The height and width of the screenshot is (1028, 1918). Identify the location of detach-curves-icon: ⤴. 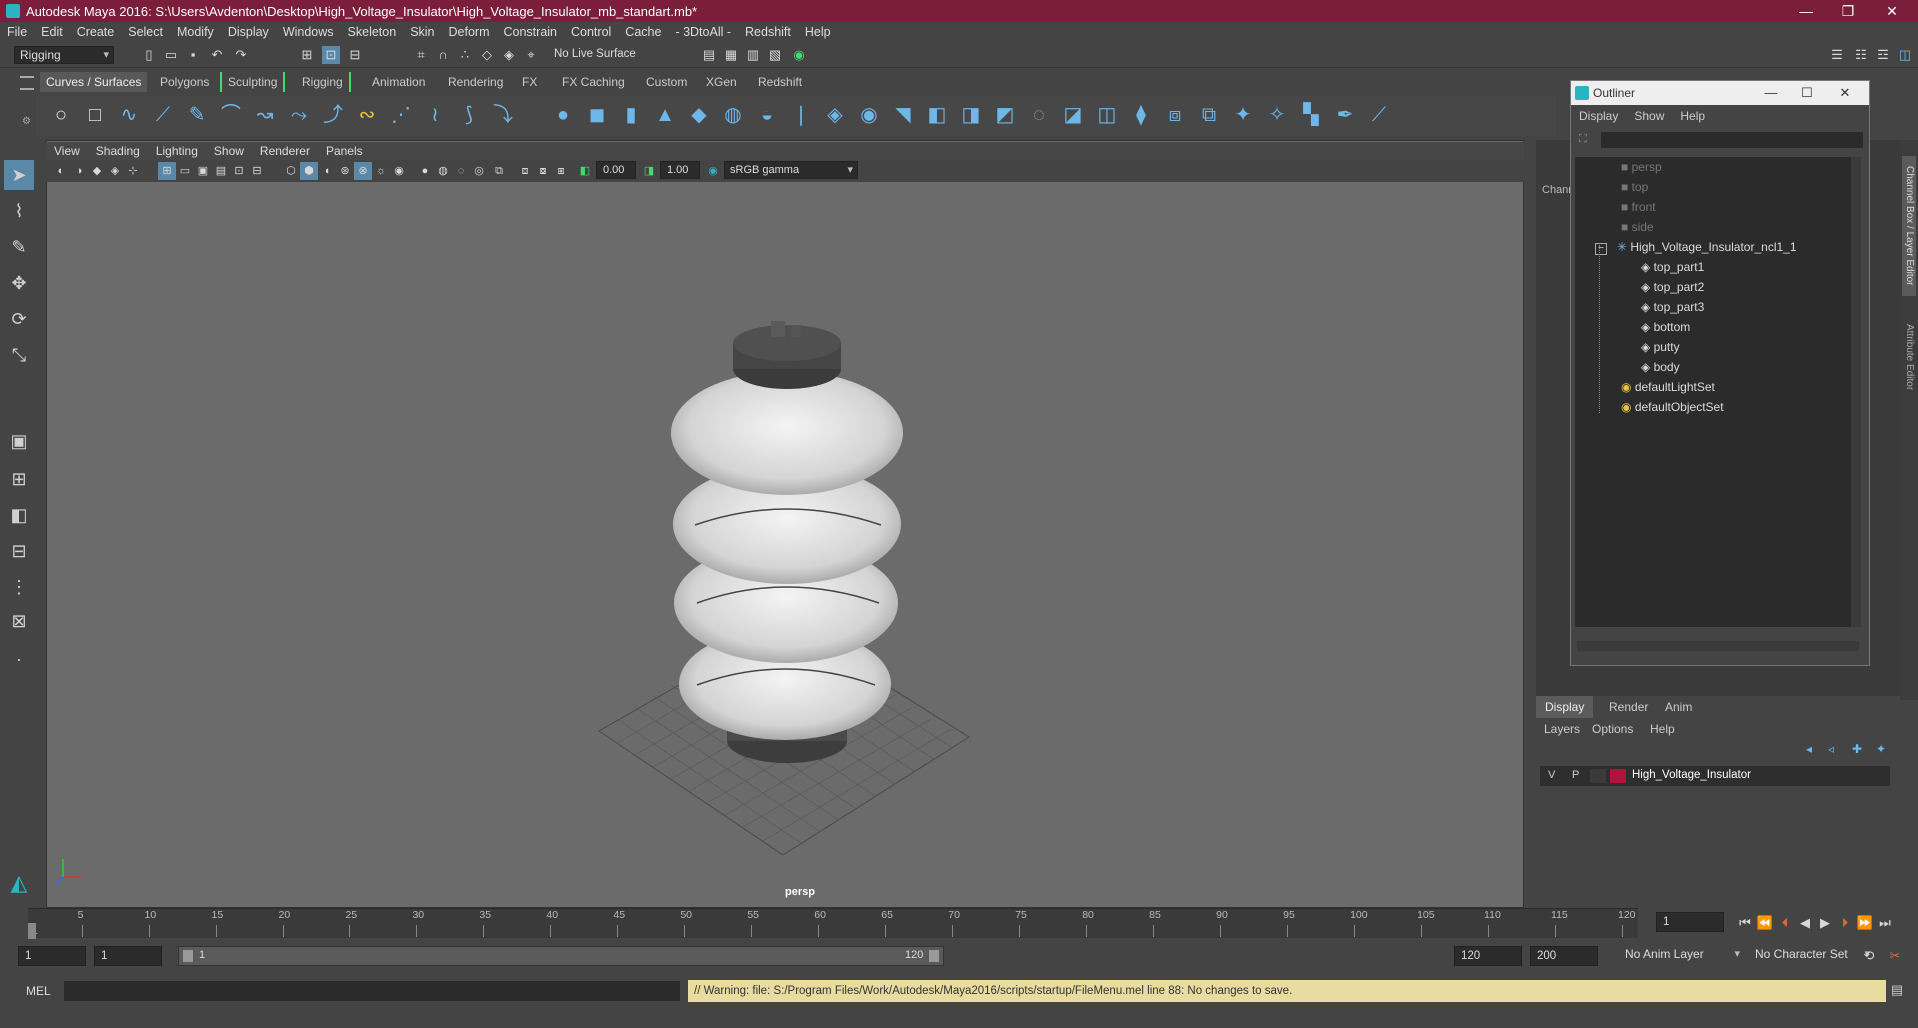
(333, 115).